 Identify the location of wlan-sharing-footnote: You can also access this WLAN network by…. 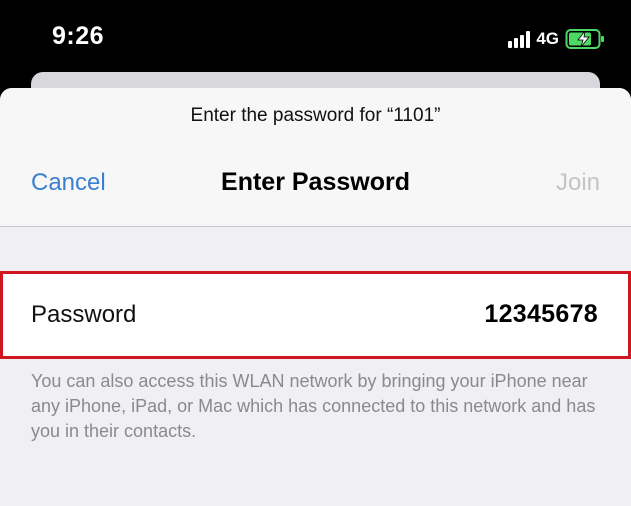
(313, 406).